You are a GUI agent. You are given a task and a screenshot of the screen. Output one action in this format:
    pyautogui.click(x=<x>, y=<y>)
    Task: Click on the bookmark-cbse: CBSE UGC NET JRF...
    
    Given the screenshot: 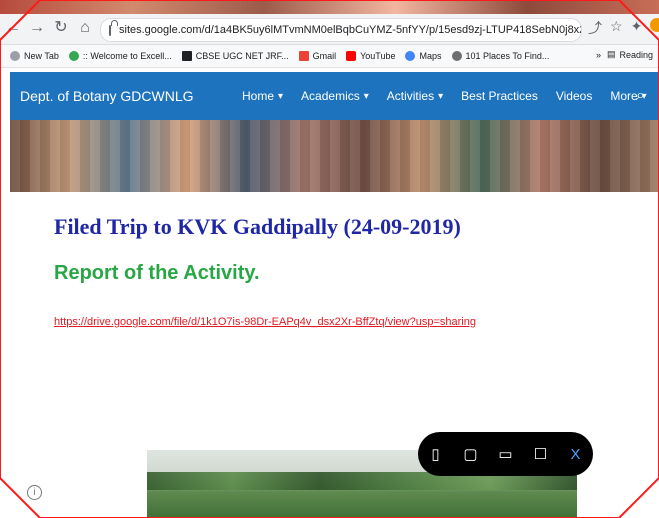 What is the action you would take?
    pyautogui.click(x=235, y=56)
    